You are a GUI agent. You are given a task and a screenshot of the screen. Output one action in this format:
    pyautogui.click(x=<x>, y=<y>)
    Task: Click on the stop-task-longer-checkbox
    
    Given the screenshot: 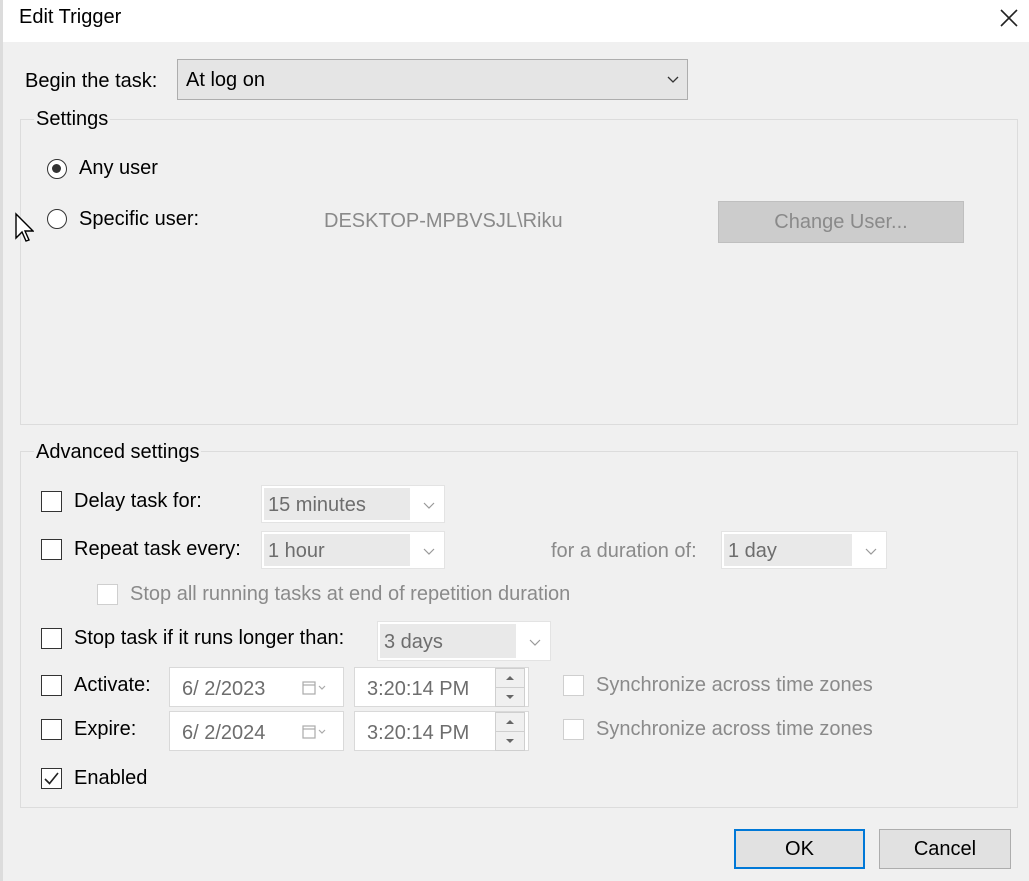 What is the action you would take?
    pyautogui.click(x=51, y=638)
    